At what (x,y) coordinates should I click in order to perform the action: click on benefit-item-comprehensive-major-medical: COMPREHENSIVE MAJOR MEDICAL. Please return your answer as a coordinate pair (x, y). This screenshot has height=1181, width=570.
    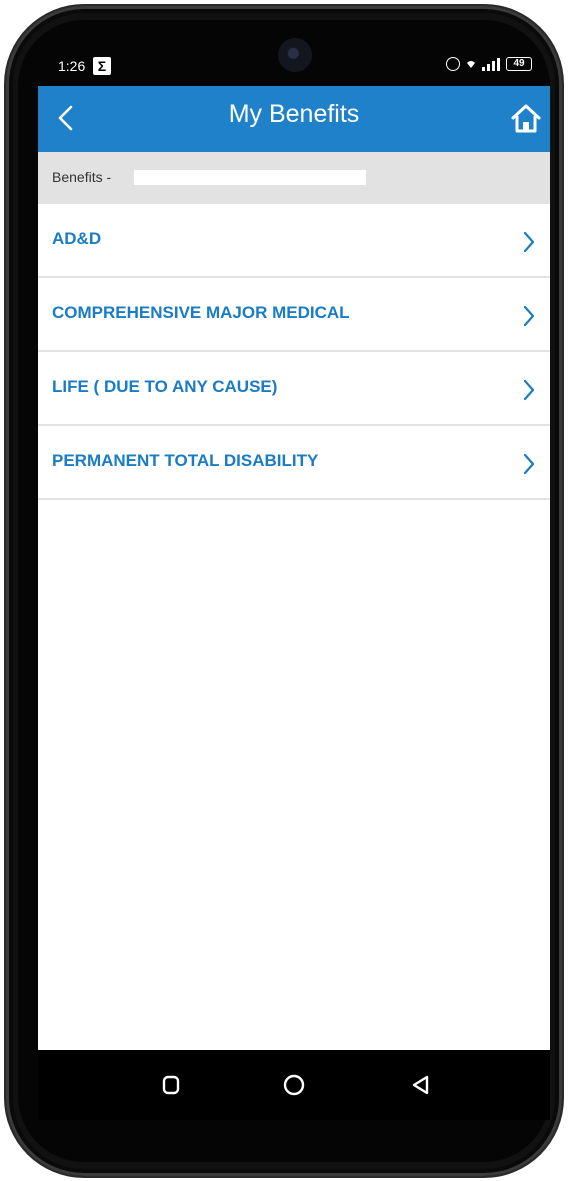
    Looking at the image, I should click on (294, 315).